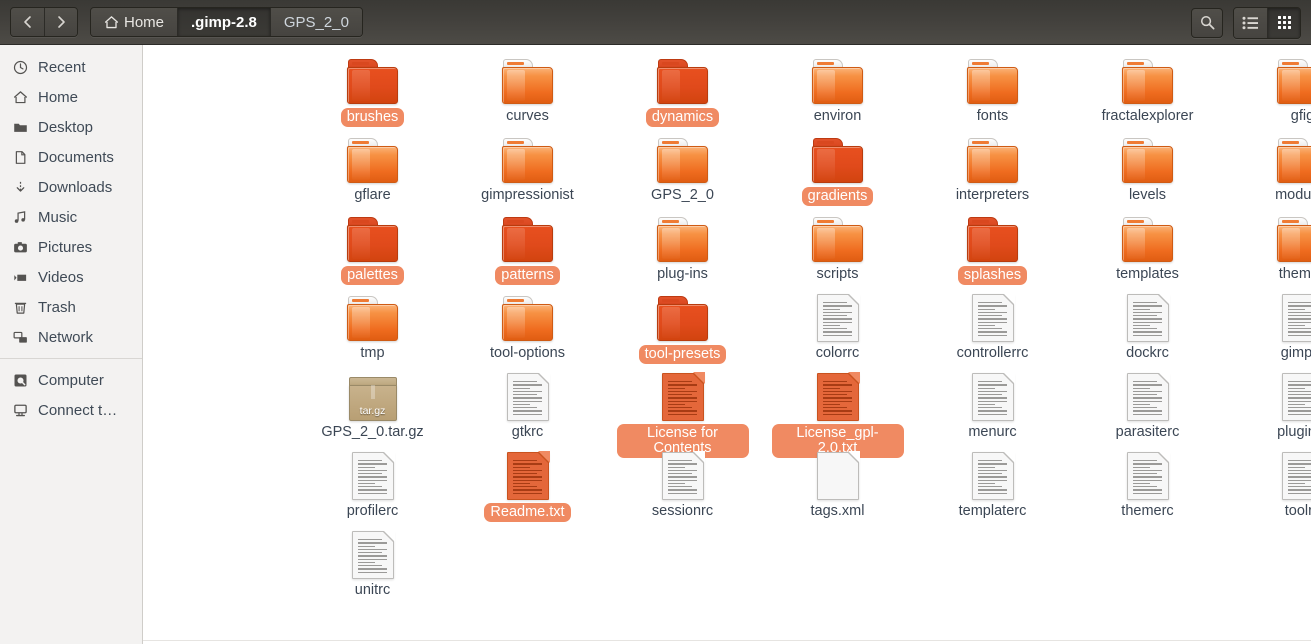  I want to click on file-item: Readme.txt, so click(527, 487).